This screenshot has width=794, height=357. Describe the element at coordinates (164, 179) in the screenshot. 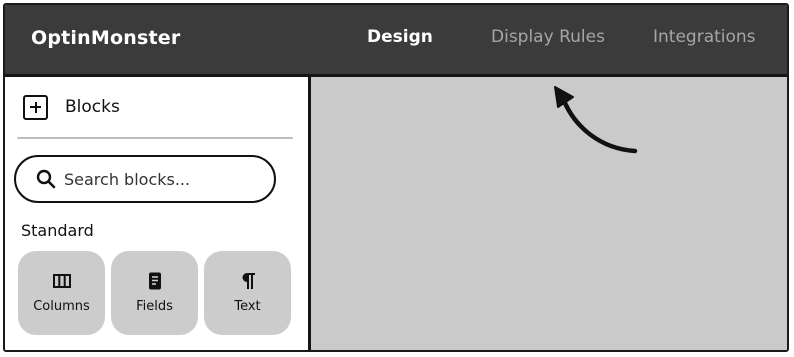

I see `search-blocks-input` at that location.